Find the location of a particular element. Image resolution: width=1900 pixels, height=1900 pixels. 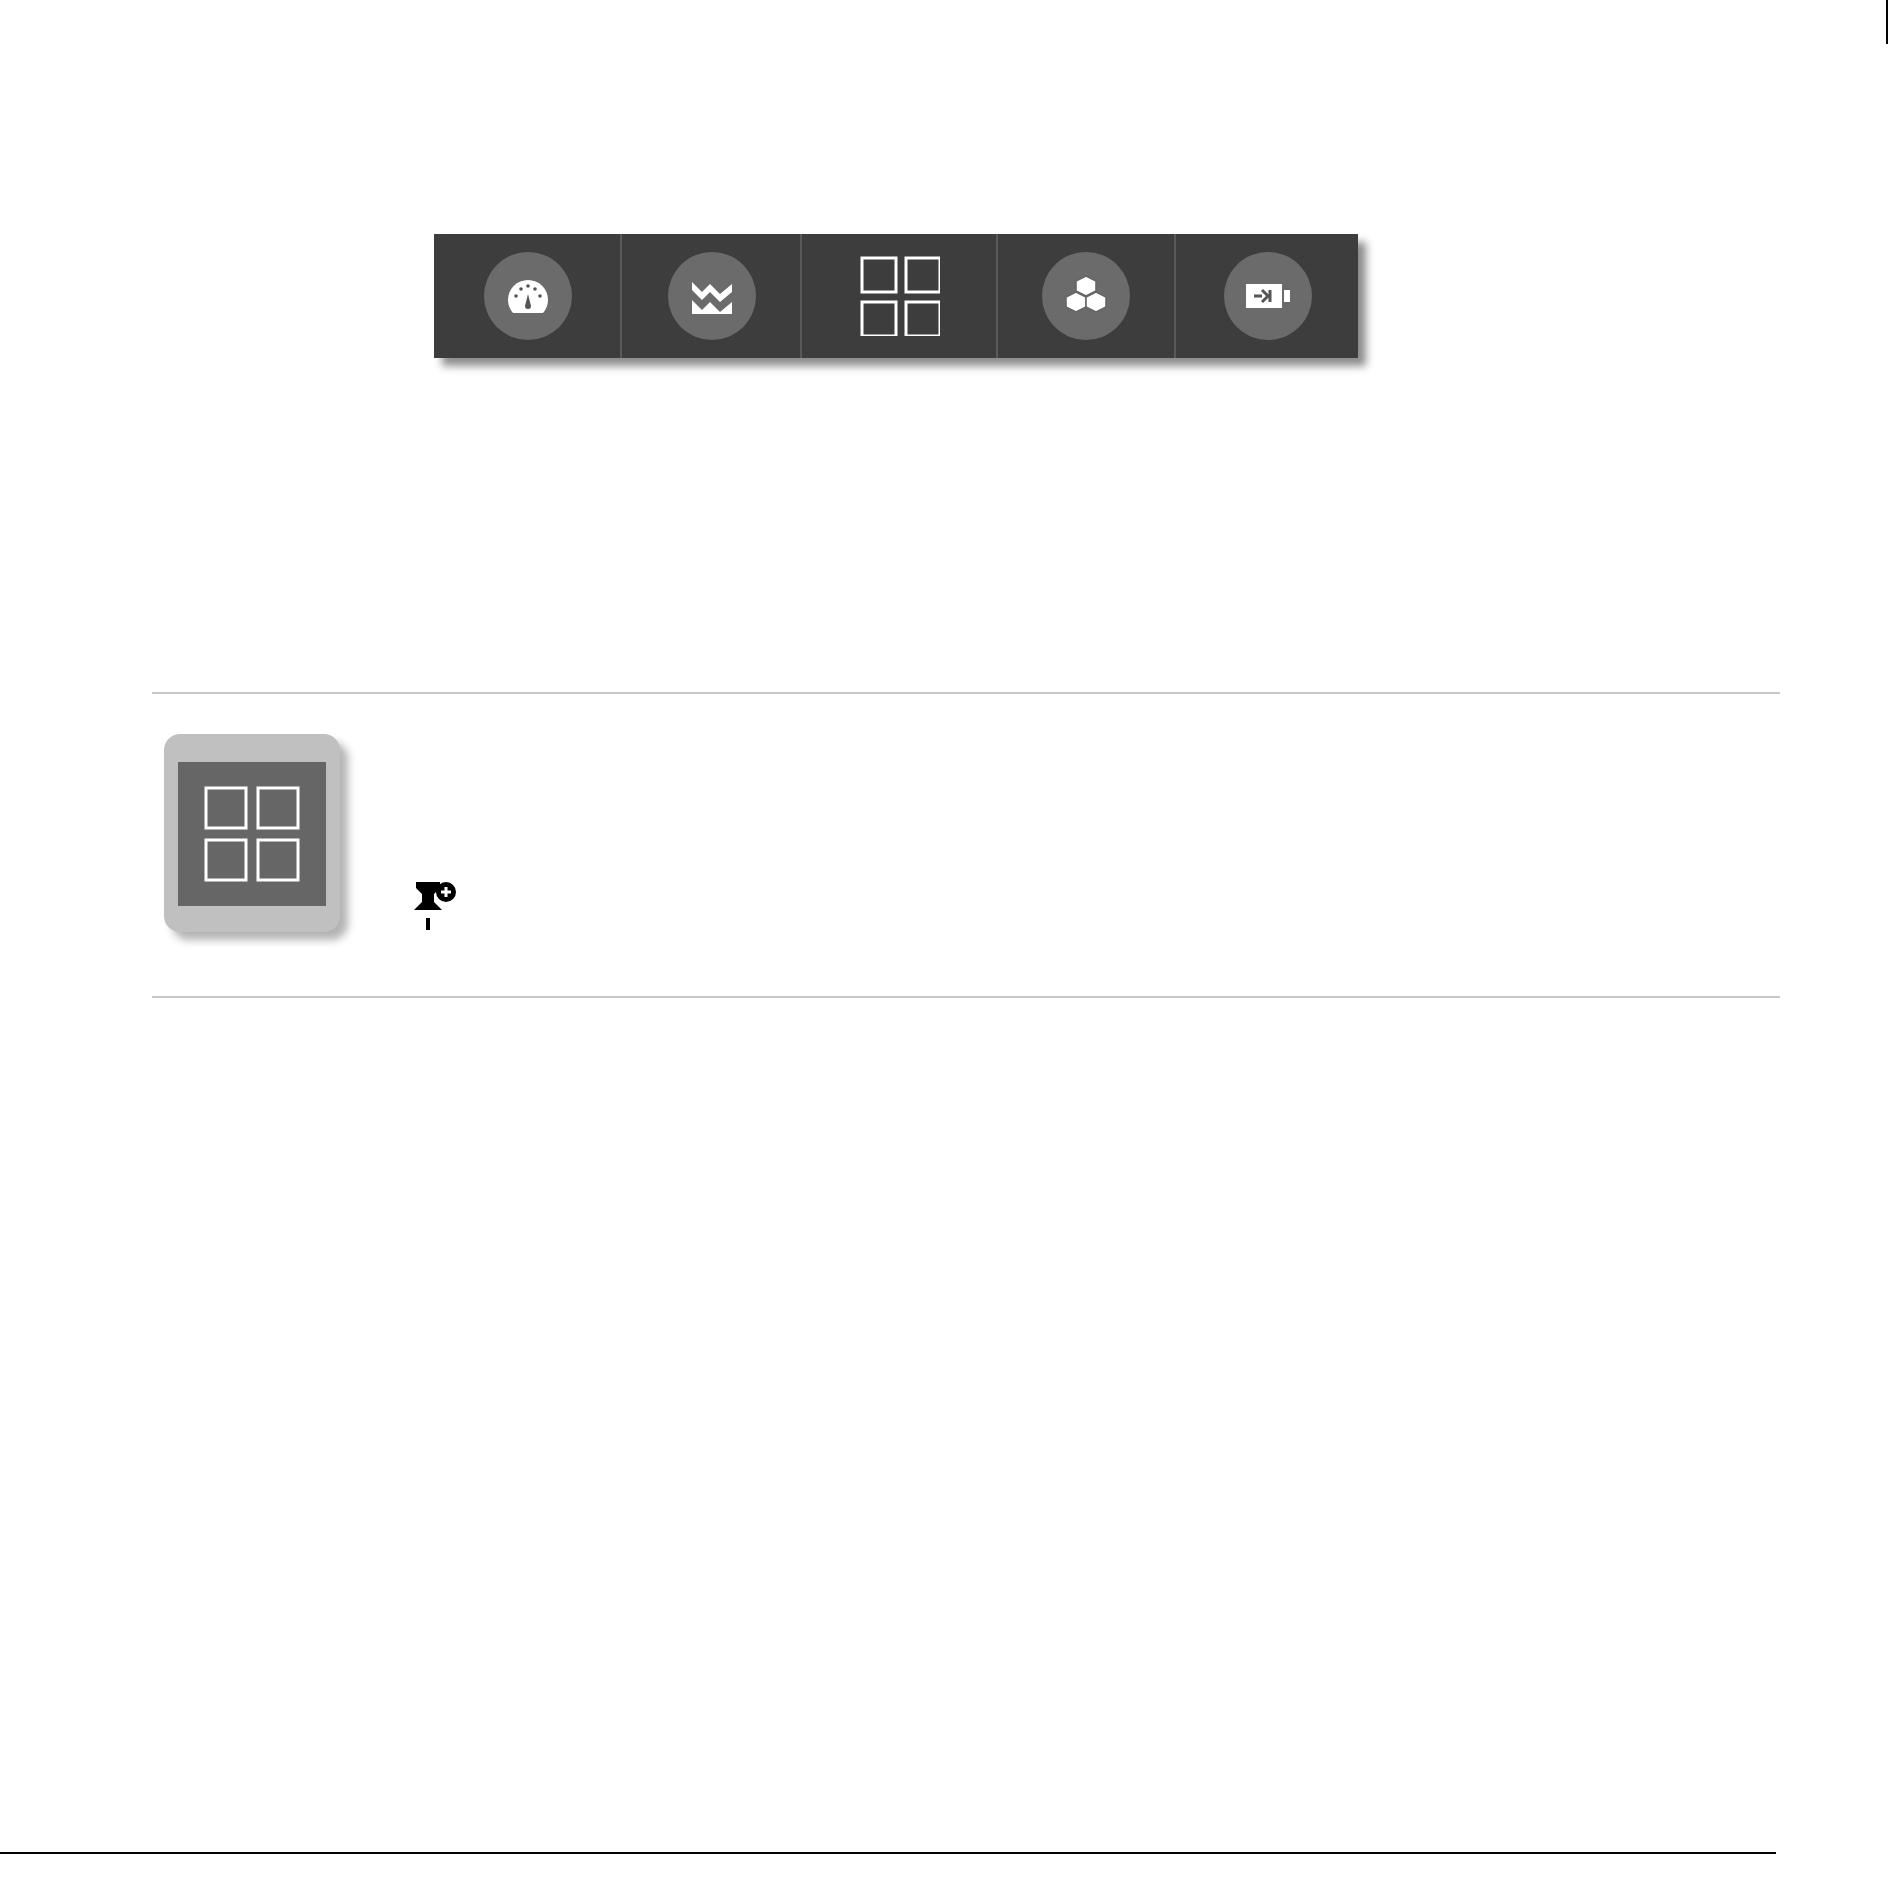

chart-icon is located at coordinates (711, 296).